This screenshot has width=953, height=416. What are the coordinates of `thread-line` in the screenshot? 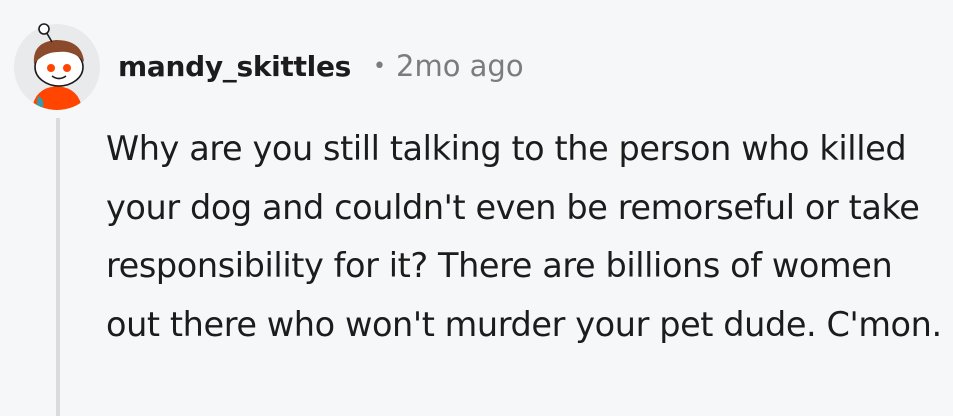 It's located at (58, 267).